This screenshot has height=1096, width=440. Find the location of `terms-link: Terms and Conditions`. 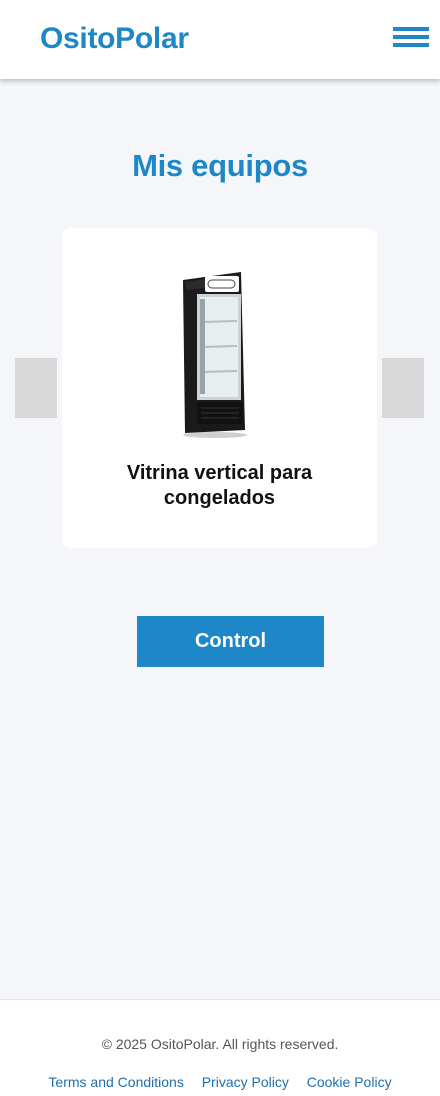

terms-link: Terms and Conditions is located at coordinates (115, 1082).